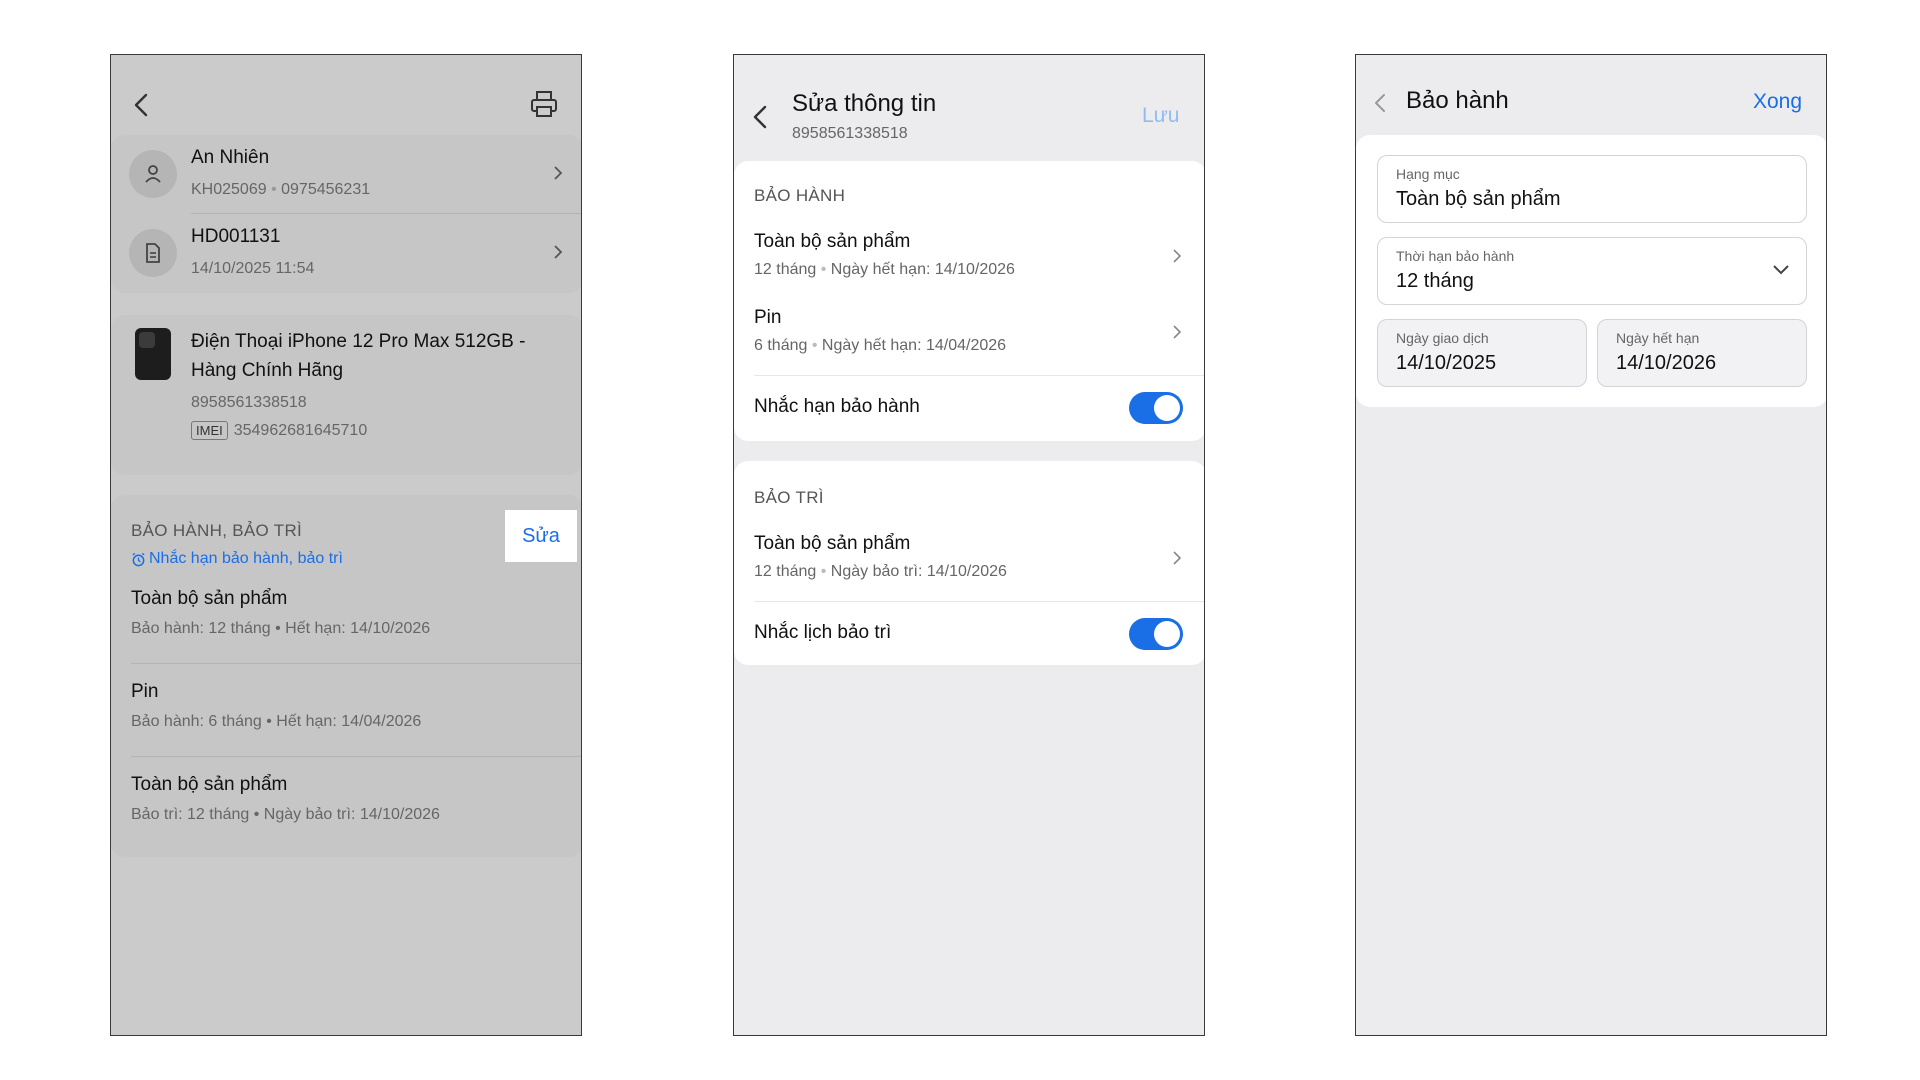  Describe the element at coordinates (276, 721) in the screenshot. I see `item-detail: Bảo hành: 6 tháng • Hết hạn: 14/04/2026` at that location.